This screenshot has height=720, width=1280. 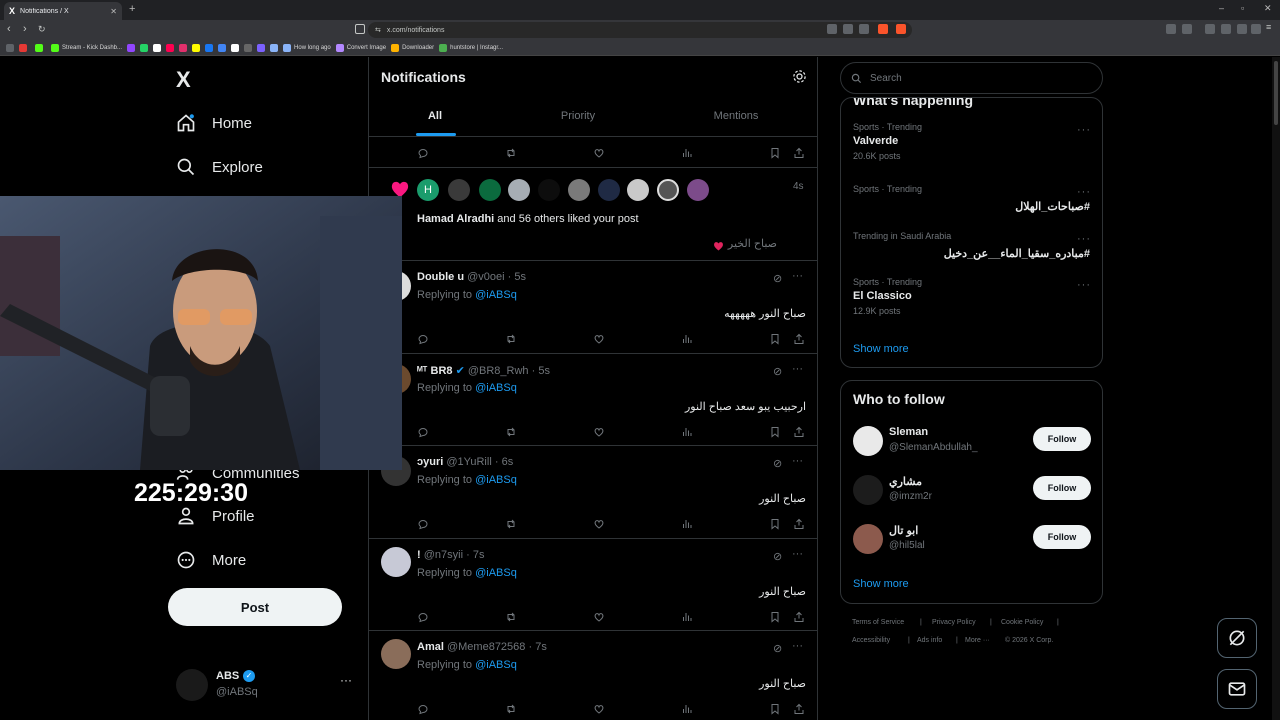 I want to click on minimize-icon: –, so click(x=1221, y=8).